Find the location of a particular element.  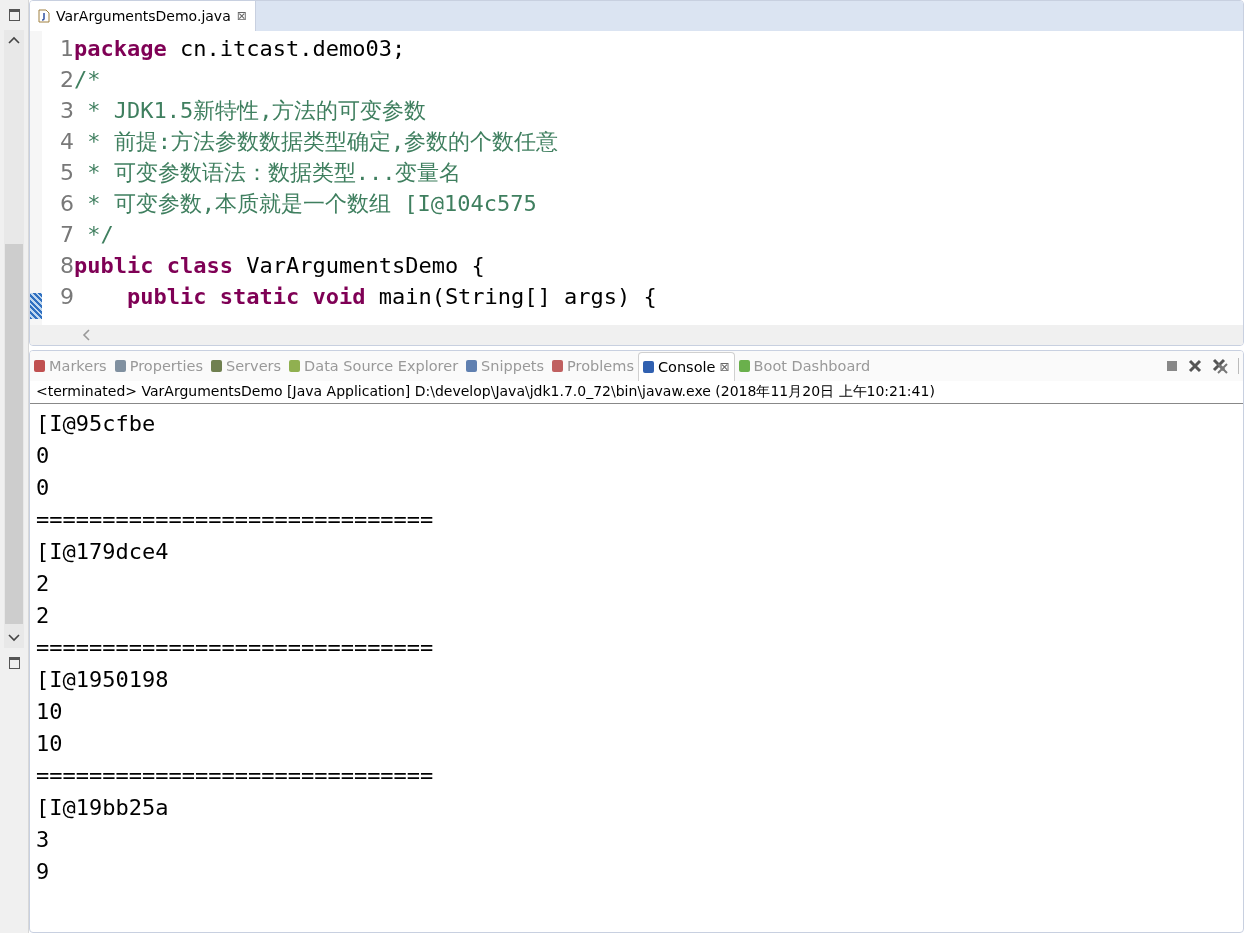

code-line: * 前提:方法参数数据类型确定,参数的个数任意 is located at coordinates (322, 141).